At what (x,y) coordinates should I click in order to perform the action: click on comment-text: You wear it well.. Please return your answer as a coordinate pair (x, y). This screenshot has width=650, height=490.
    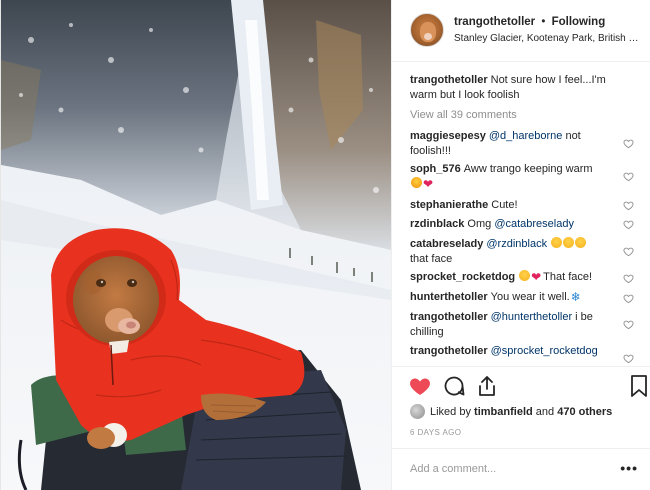
    Looking at the image, I should click on (530, 297).